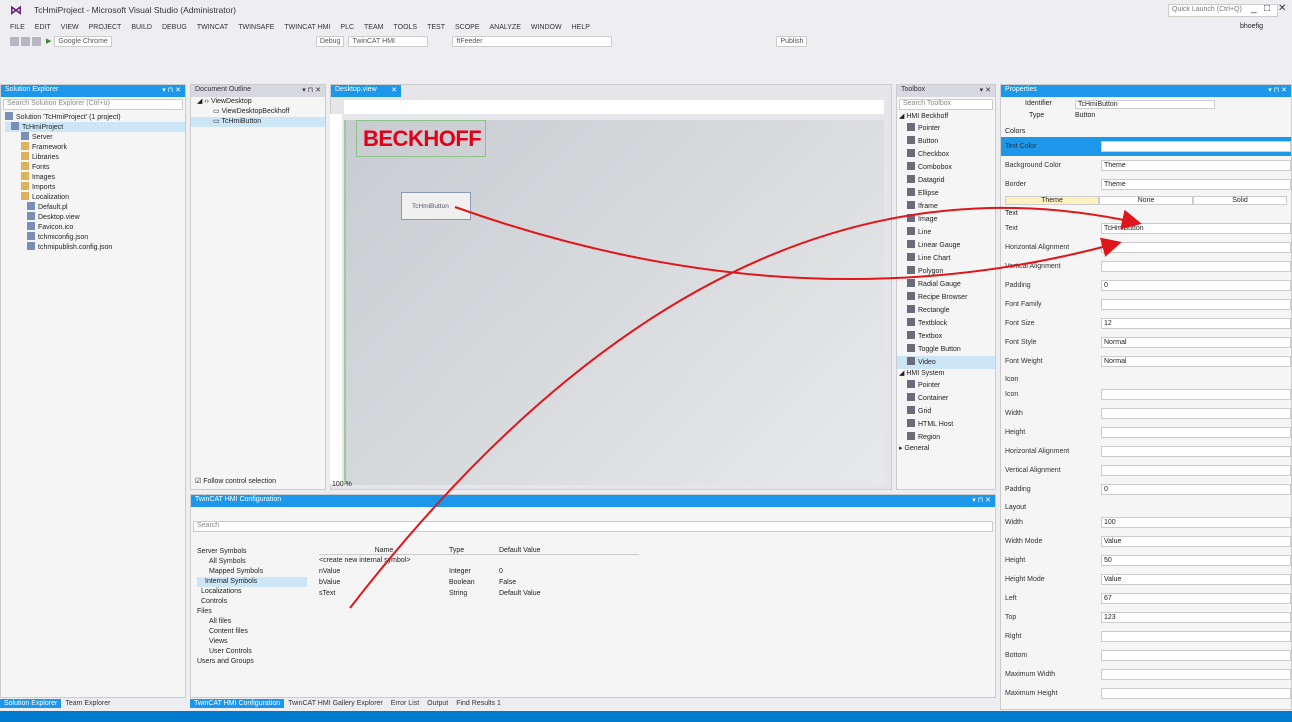  Describe the element at coordinates (1146, 342) in the screenshot. I see `property-row: Font Style Normal` at that location.